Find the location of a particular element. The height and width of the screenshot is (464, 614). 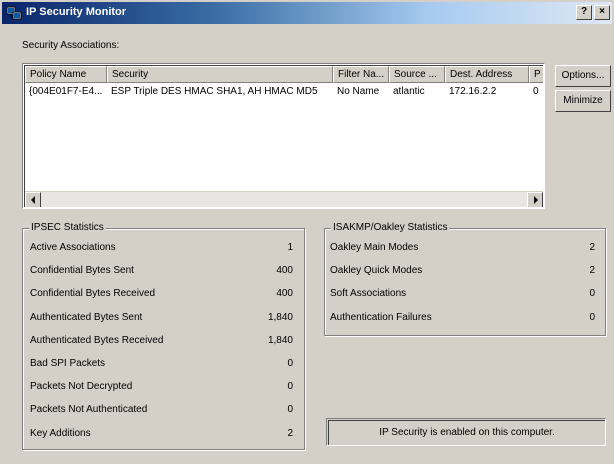

ipsec-stat-label: Active Associations is located at coordinates (73, 247).